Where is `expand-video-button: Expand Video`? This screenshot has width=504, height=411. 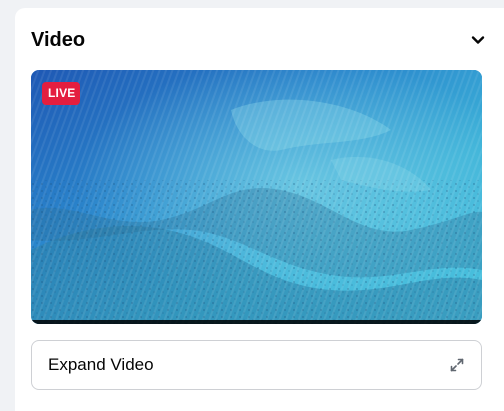 expand-video-button: Expand Video is located at coordinates (256, 365).